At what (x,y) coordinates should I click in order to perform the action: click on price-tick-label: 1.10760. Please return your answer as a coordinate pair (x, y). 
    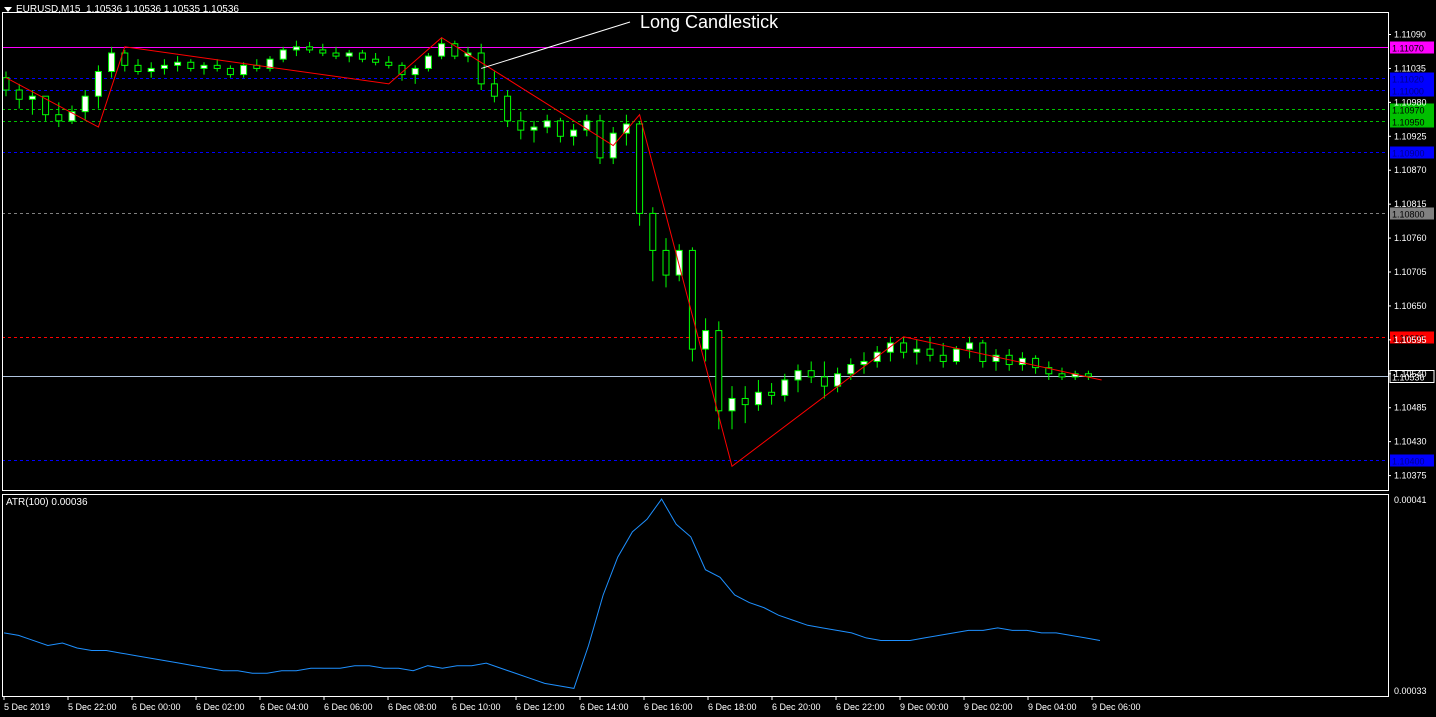
    Looking at the image, I should click on (1410, 238).